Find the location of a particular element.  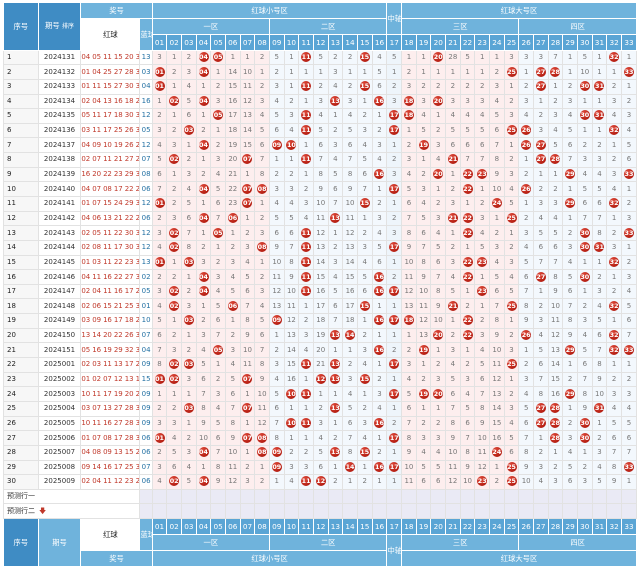

row-issue: 2025005 is located at coordinates (59, 423).